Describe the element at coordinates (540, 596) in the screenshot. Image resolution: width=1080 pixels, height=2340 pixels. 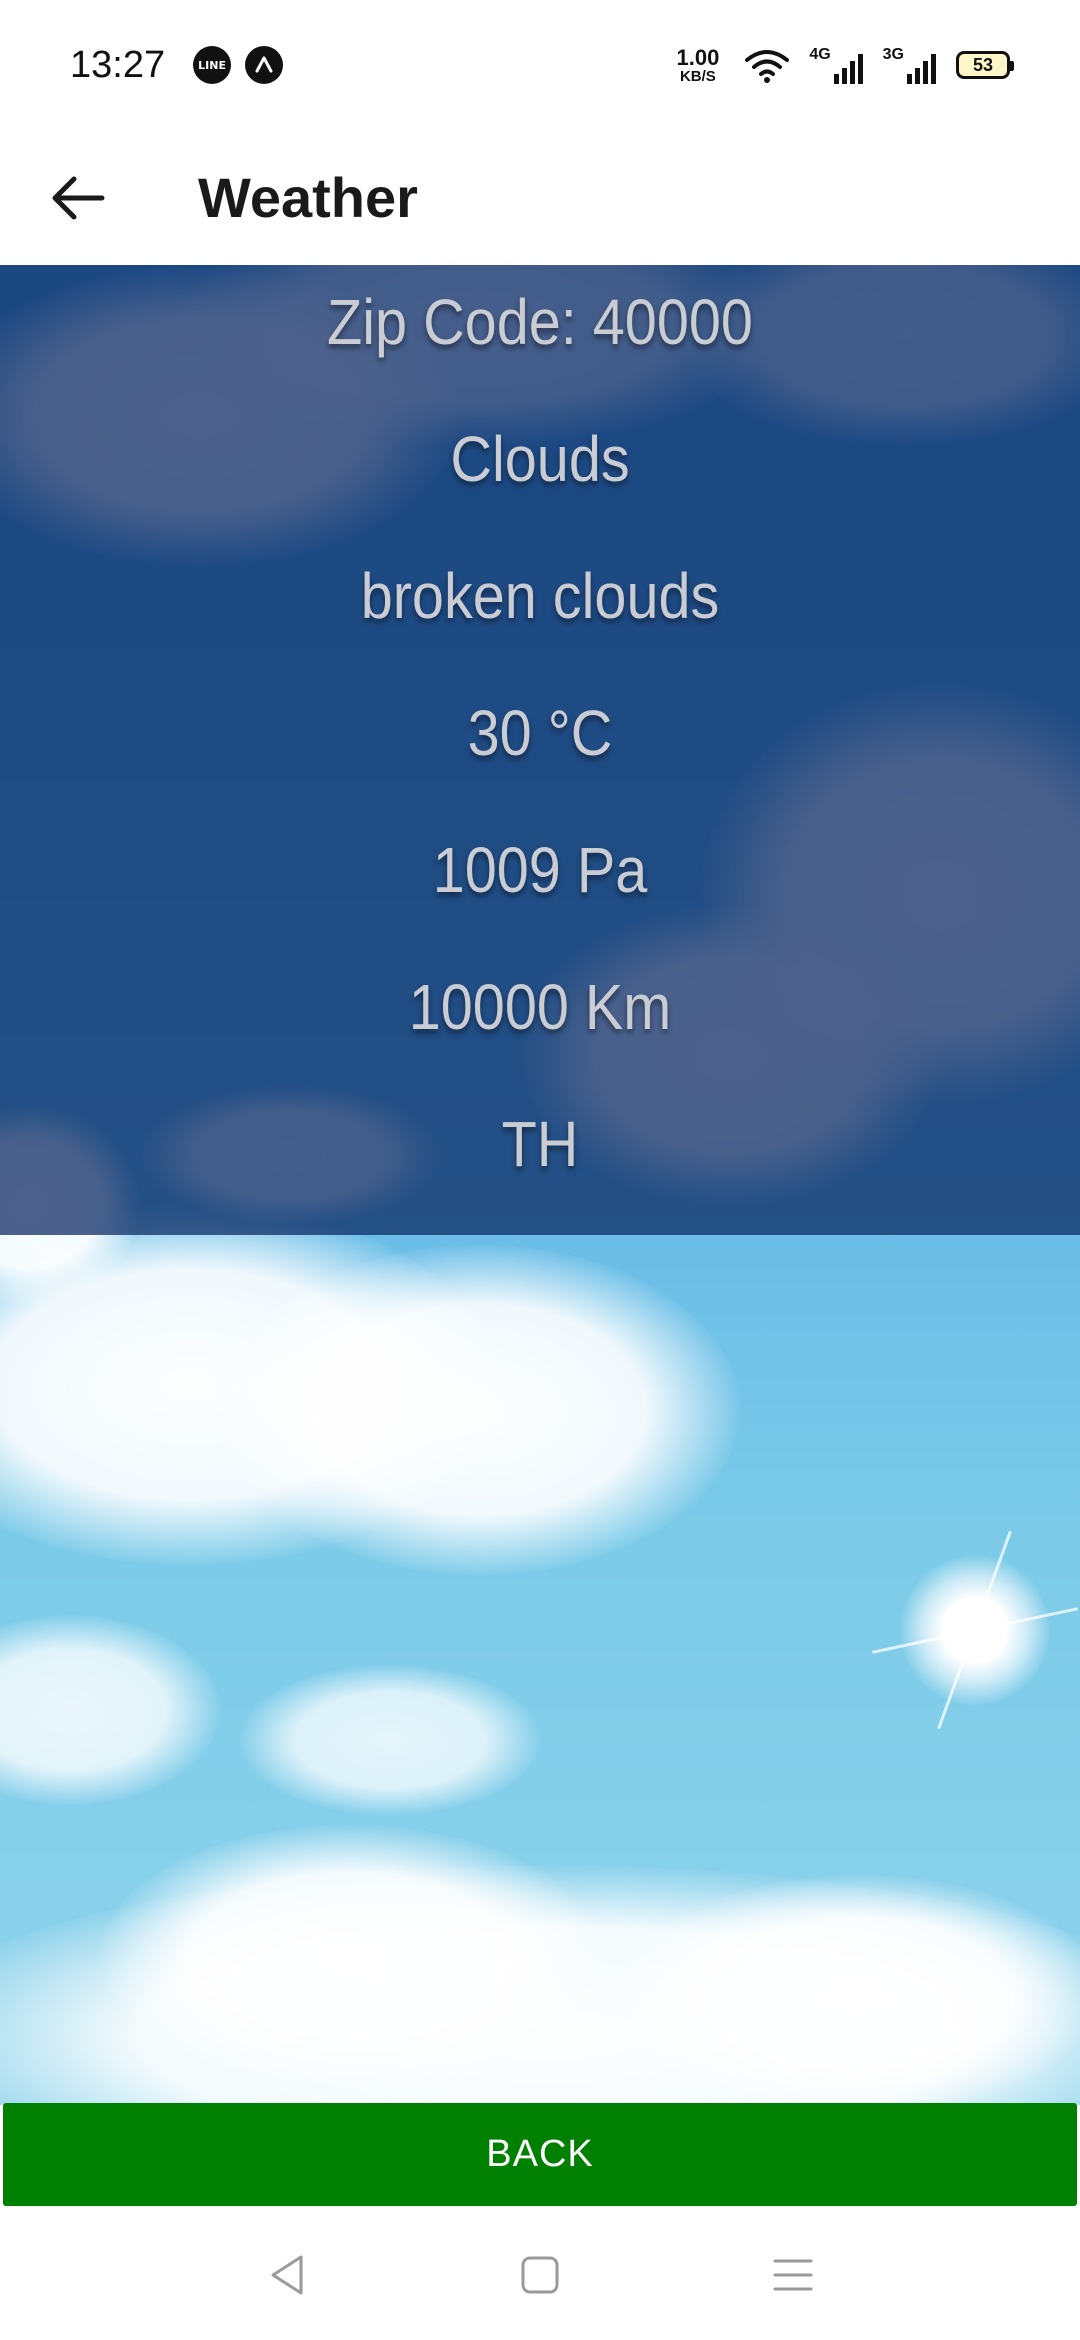
I see `weather-description-text: broken clouds` at that location.